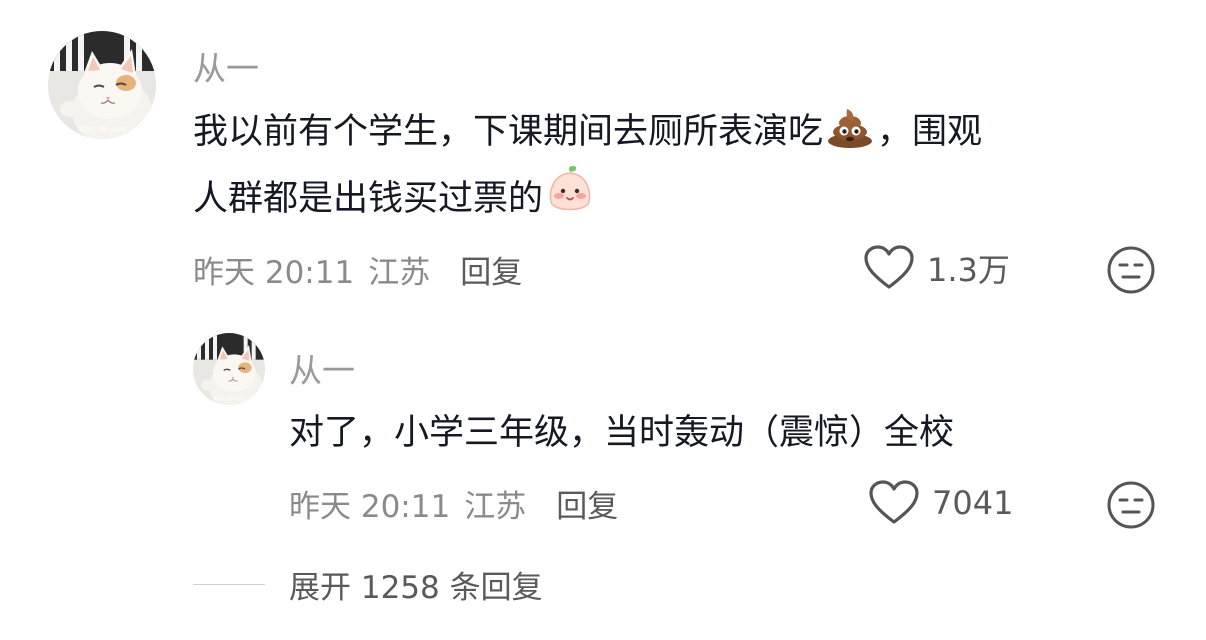 The image size is (1206, 640). I want to click on poop-emoji-icon, so click(850, 135).